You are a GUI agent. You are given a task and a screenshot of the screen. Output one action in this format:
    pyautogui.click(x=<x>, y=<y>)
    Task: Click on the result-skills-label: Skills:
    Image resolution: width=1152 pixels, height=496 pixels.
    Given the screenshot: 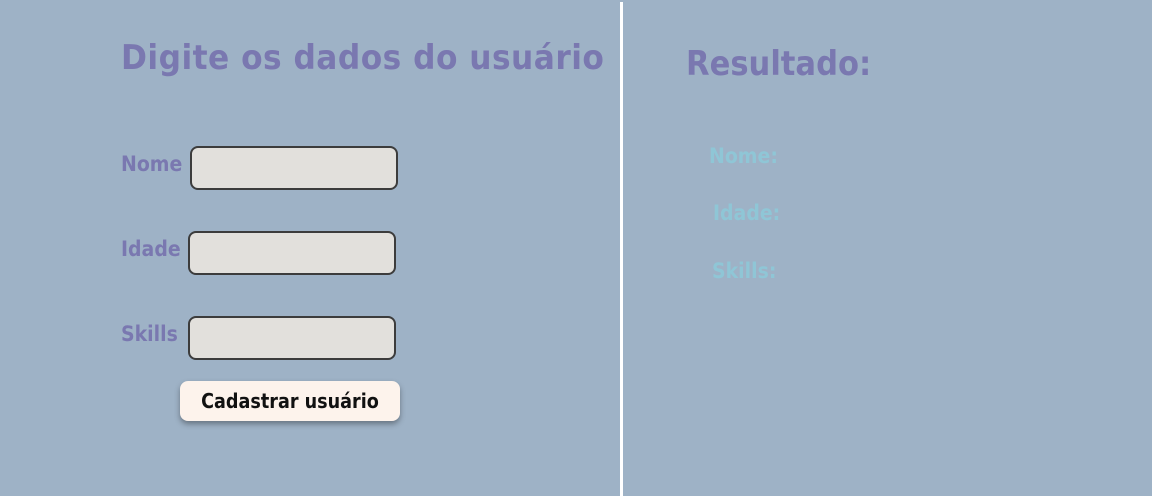 What is the action you would take?
    pyautogui.click(x=744, y=271)
    